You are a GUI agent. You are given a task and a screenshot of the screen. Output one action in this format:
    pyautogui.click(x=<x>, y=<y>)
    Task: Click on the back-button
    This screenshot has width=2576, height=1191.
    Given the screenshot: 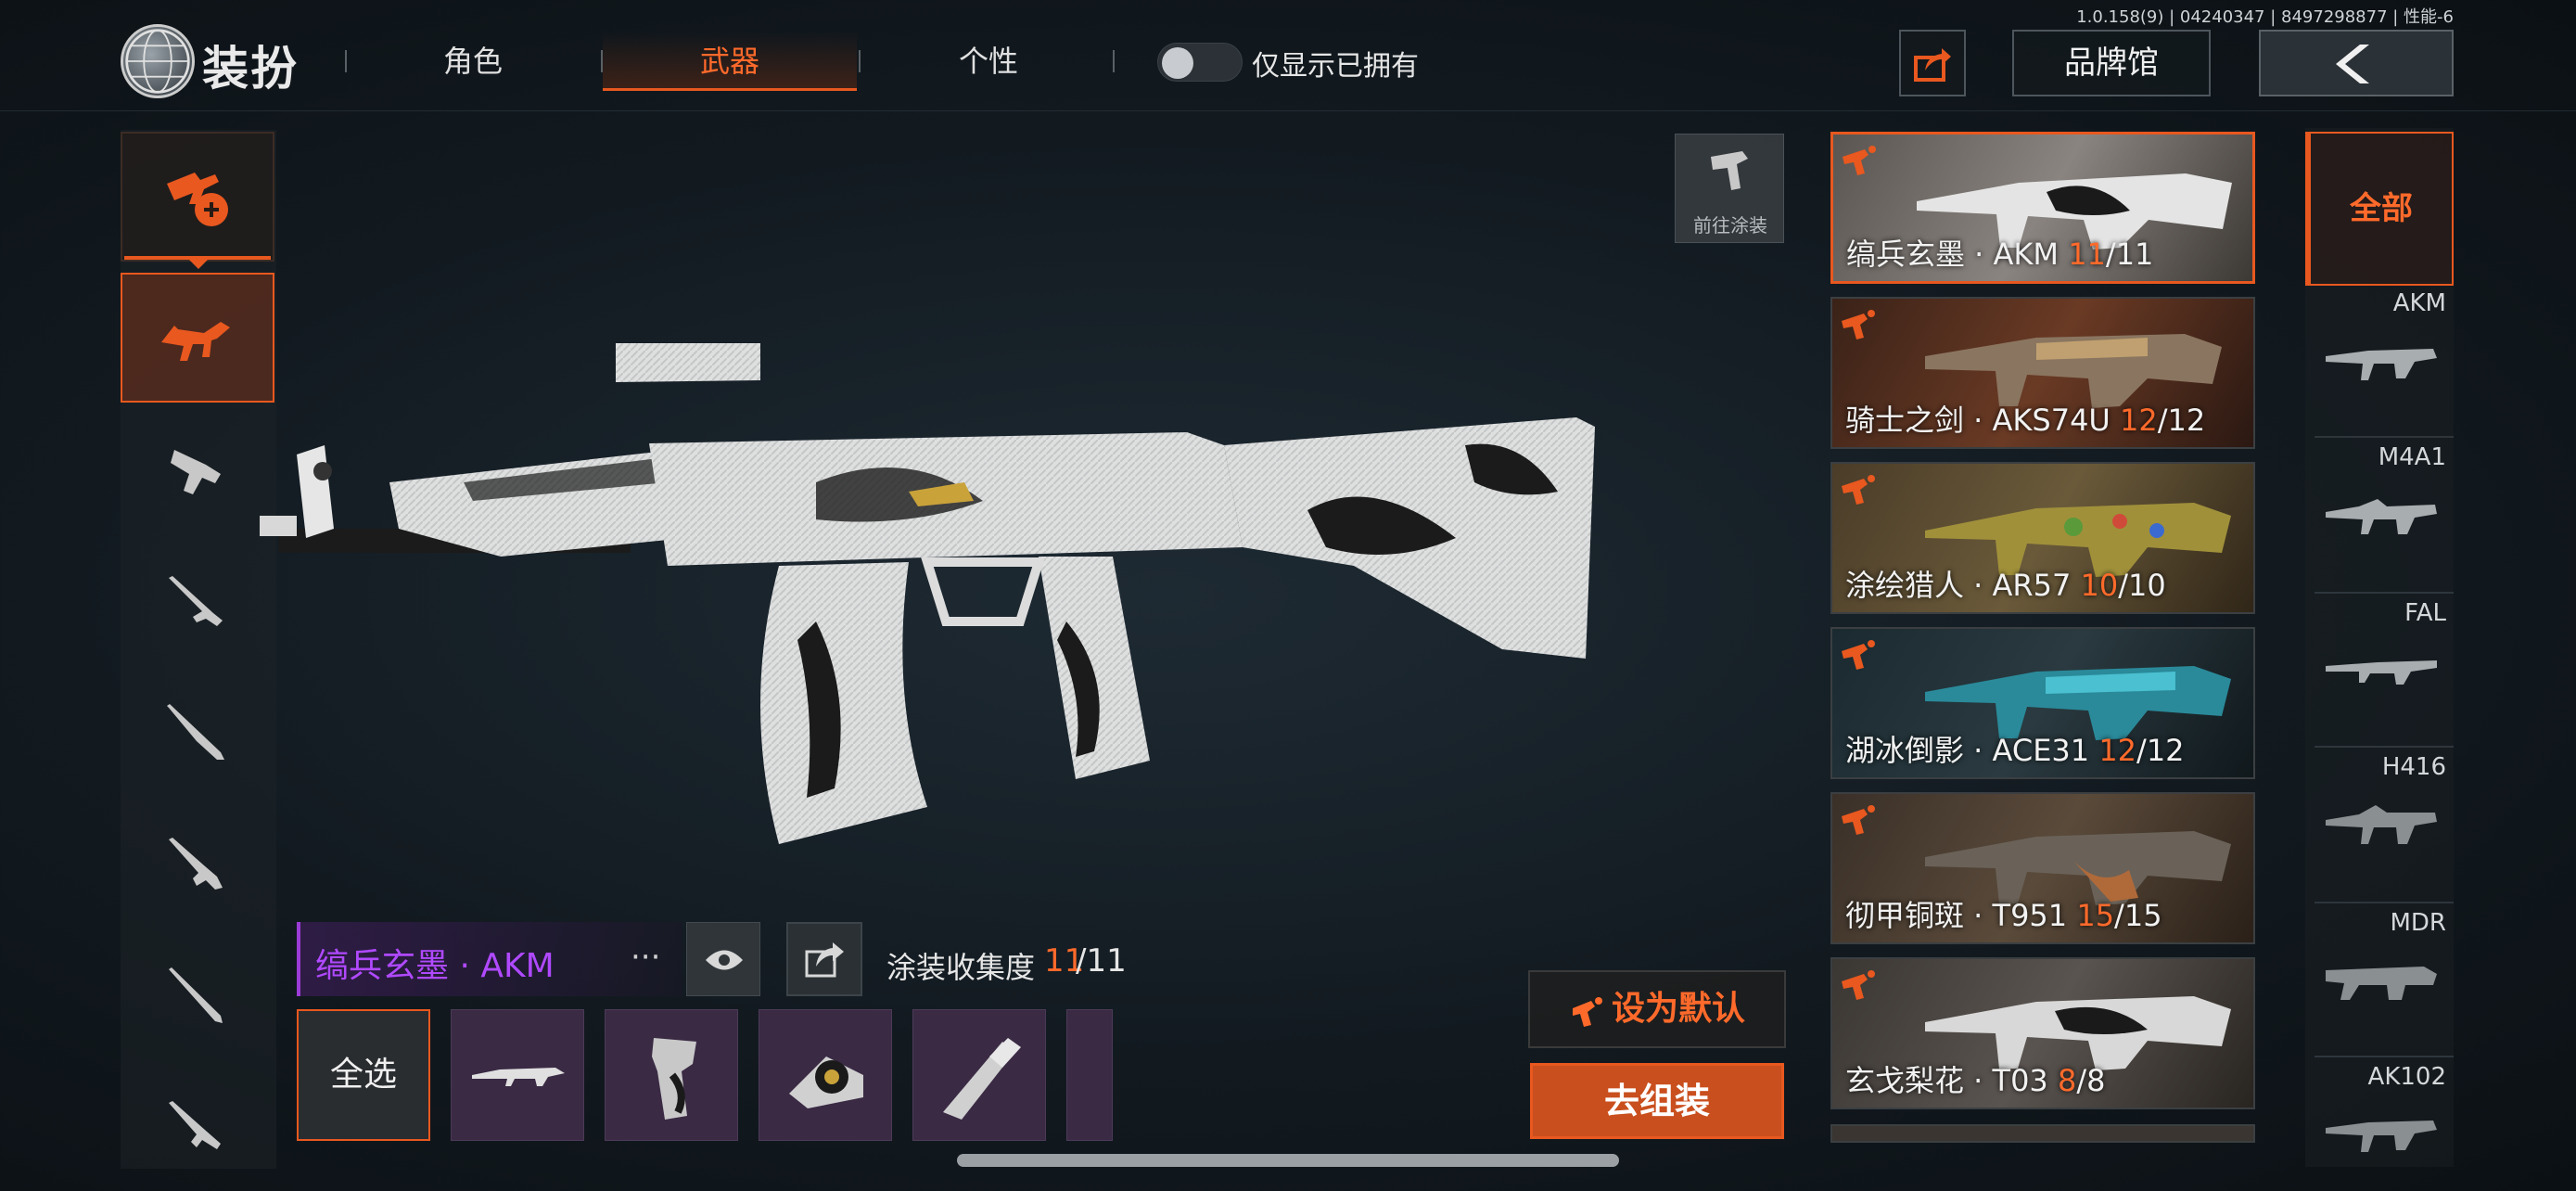 What is the action you would take?
    pyautogui.click(x=2356, y=63)
    